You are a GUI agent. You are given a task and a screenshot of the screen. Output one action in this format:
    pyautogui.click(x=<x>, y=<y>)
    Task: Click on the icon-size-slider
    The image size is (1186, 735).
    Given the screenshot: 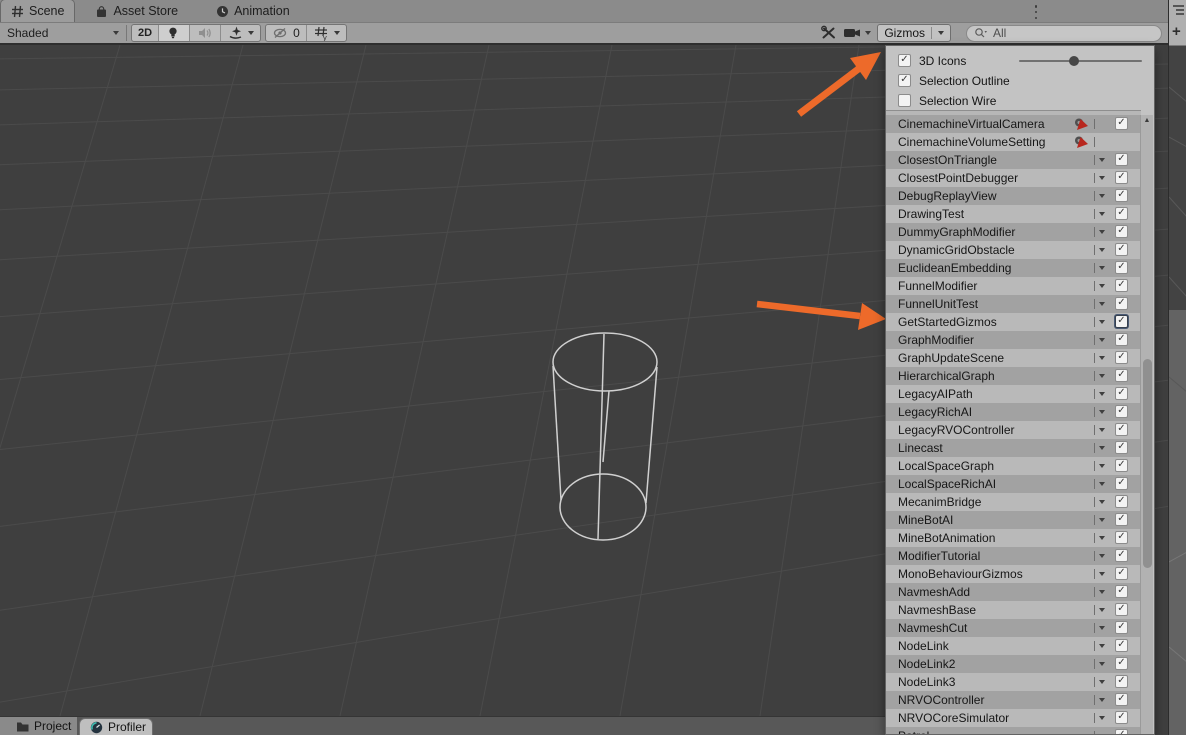 What is the action you would take?
    pyautogui.click(x=1080, y=61)
    